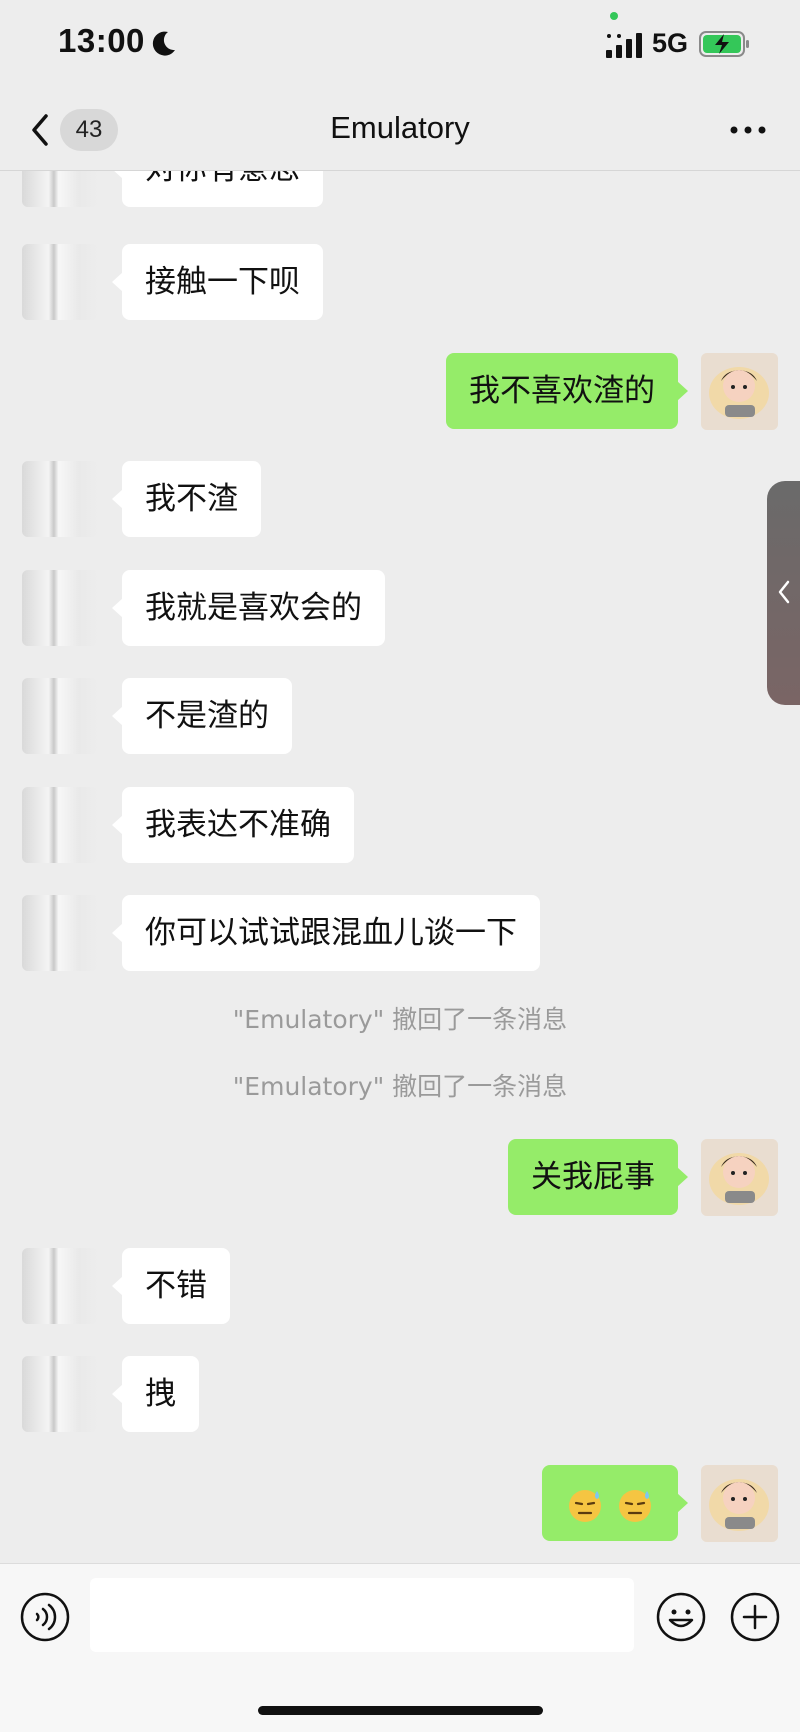 The height and width of the screenshot is (1732, 800). Describe the element at coordinates (186, 499) in the screenshot. I see `message-bubble: 我不渣` at that location.